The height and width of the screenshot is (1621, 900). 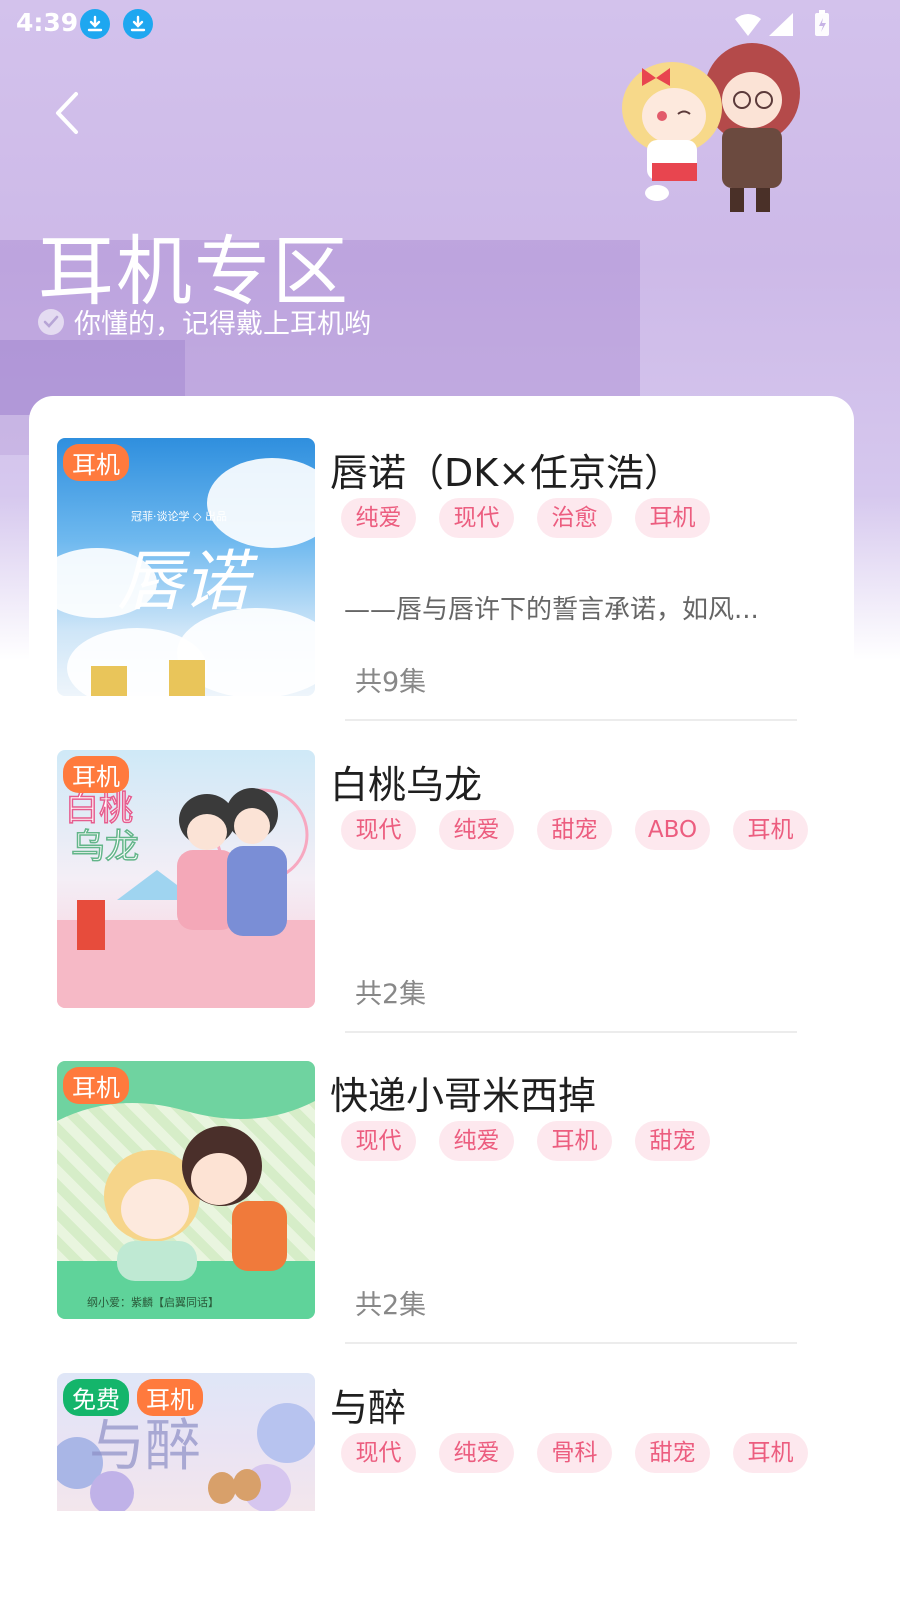 I want to click on tag-list: 纯爱 现代 治愈 耳机, so click(x=585, y=520).